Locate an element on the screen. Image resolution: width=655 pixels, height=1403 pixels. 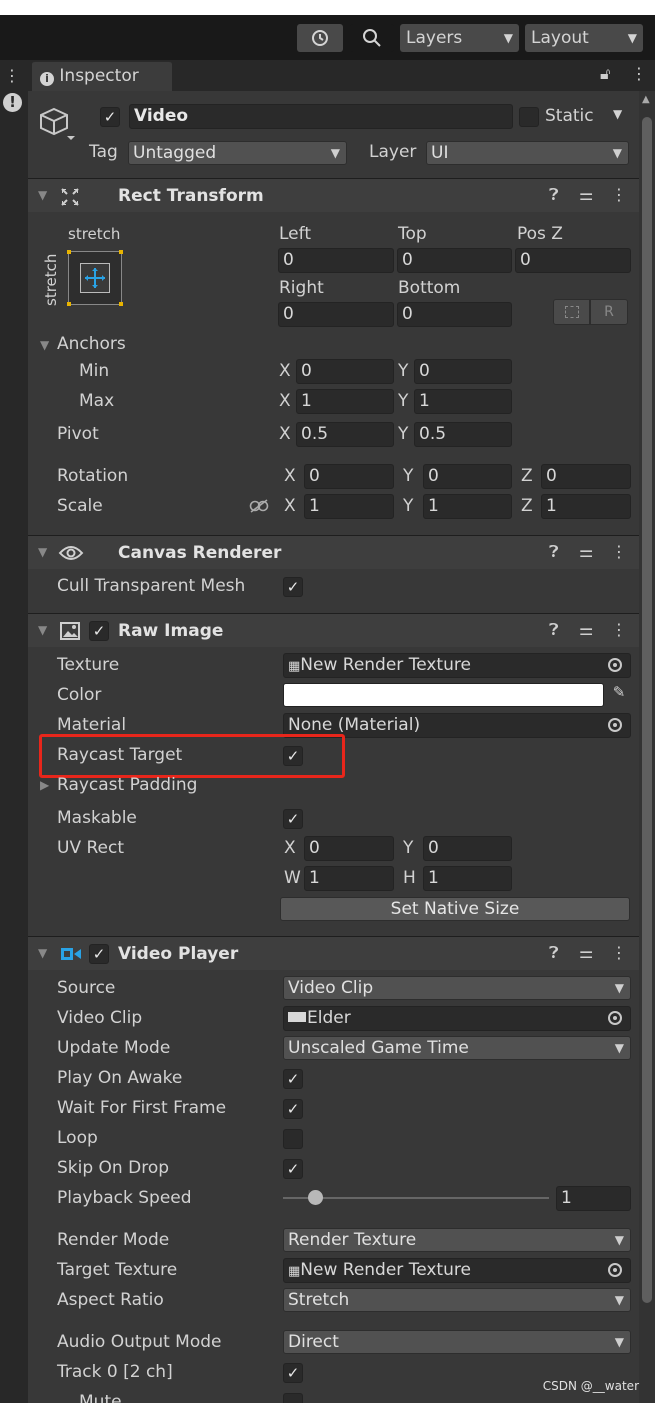
uv-y-input: 0 is located at coordinates (467, 848).